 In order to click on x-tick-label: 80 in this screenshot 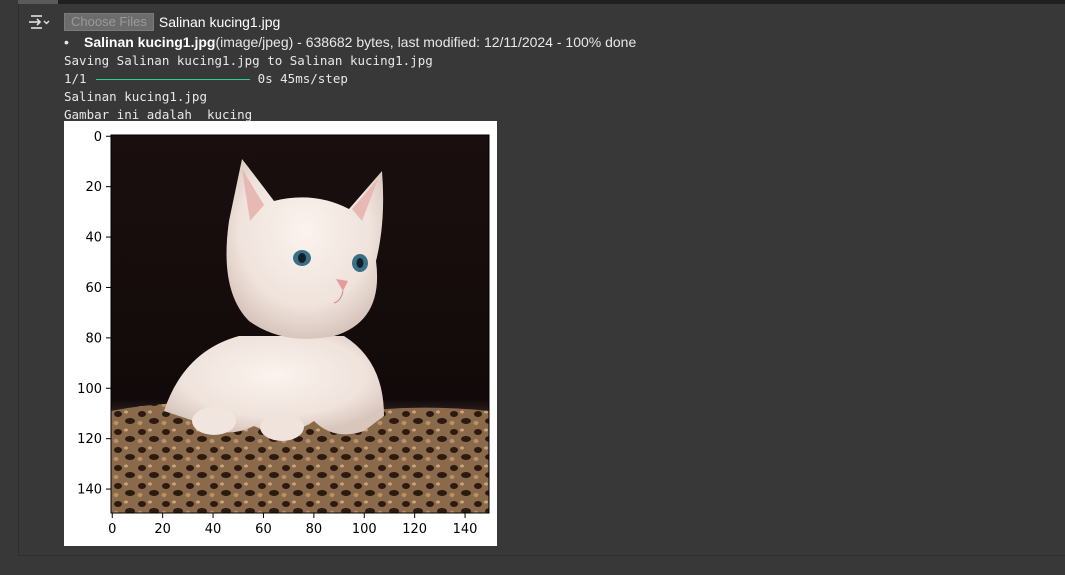, I will do `click(314, 529)`.